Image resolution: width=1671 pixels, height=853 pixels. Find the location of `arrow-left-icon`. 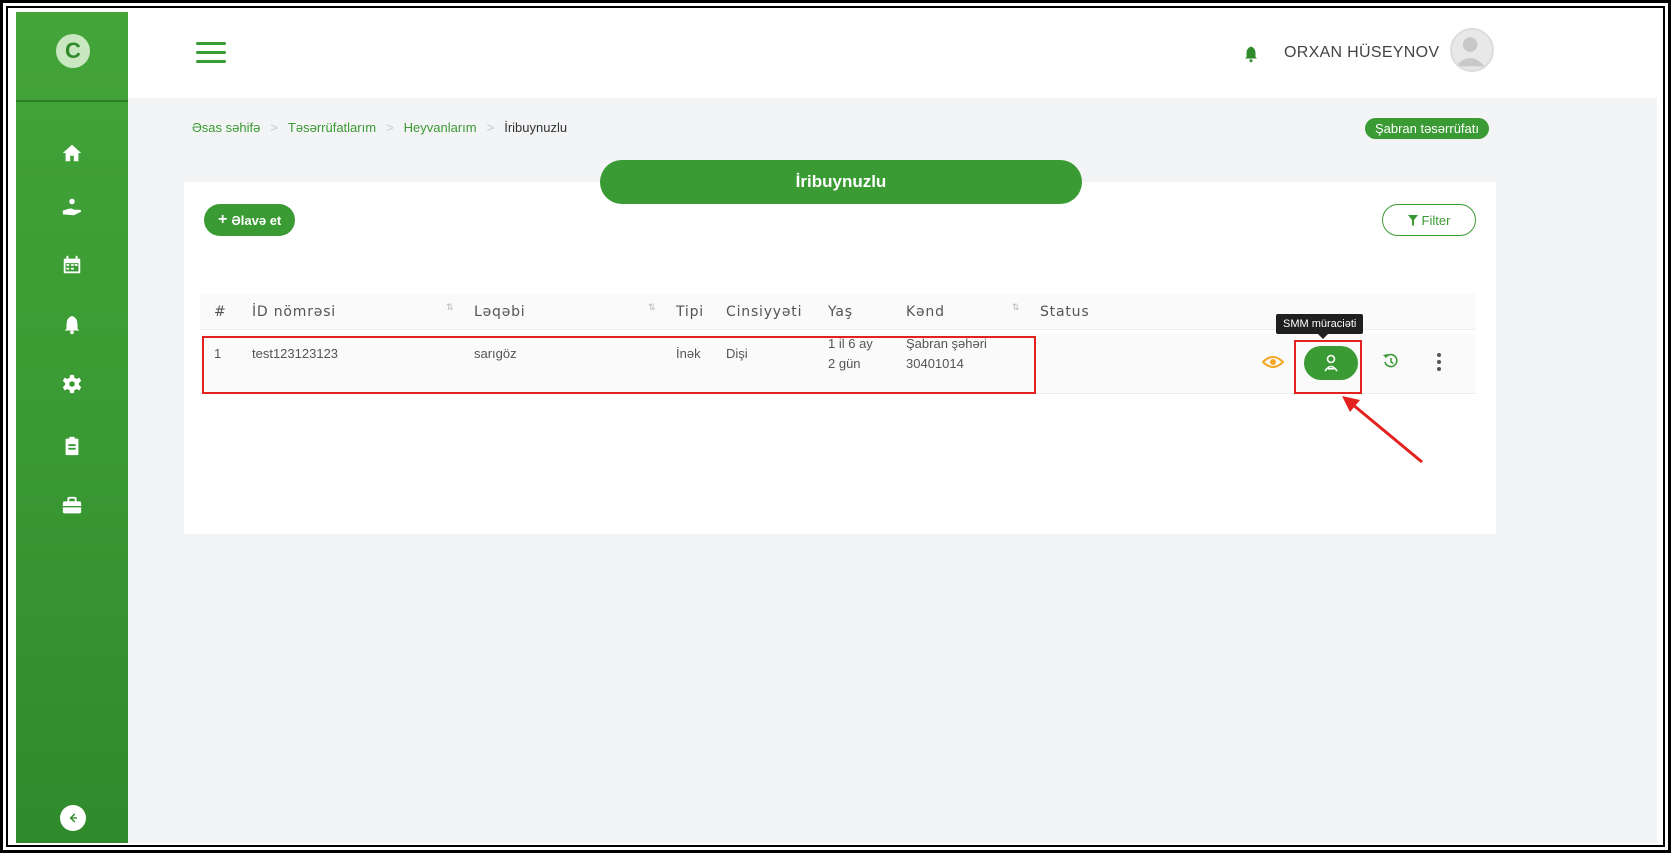

arrow-left-icon is located at coordinates (73, 818).